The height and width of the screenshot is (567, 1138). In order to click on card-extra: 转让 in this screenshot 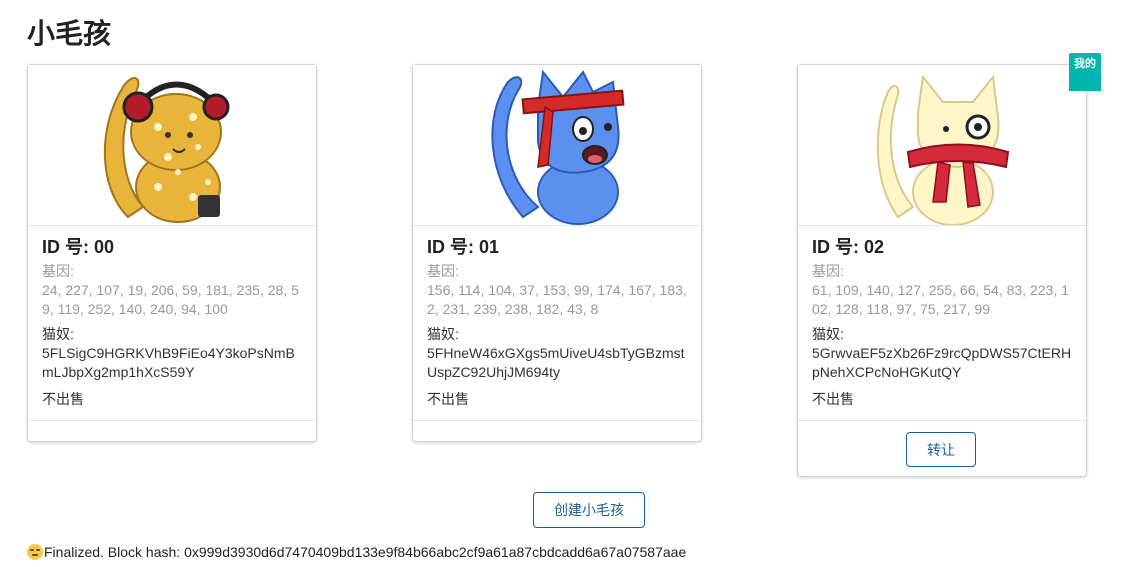, I will do `click(942, 448)`.